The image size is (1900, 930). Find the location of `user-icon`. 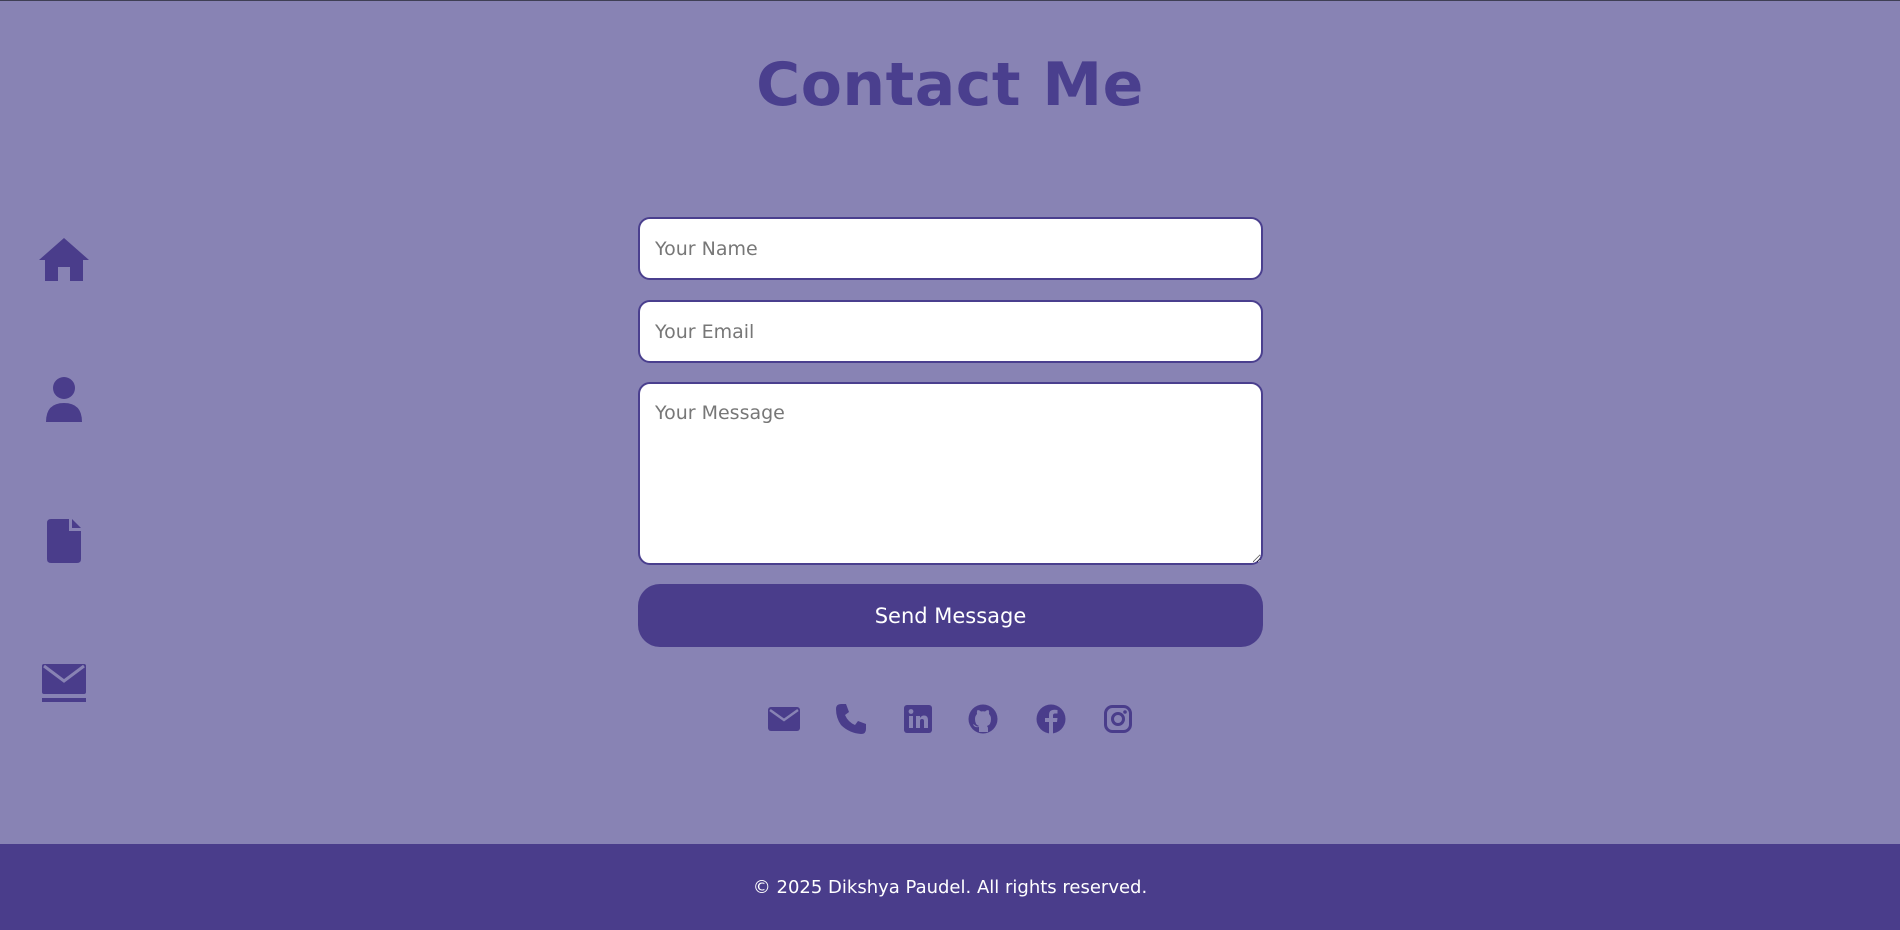

user-icon is located at coordinates (64, 399).